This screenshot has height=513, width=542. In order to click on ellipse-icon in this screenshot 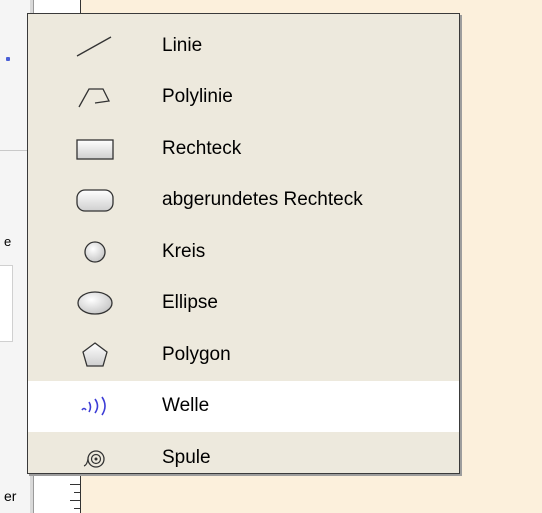, I will do `click(95, 304)`.